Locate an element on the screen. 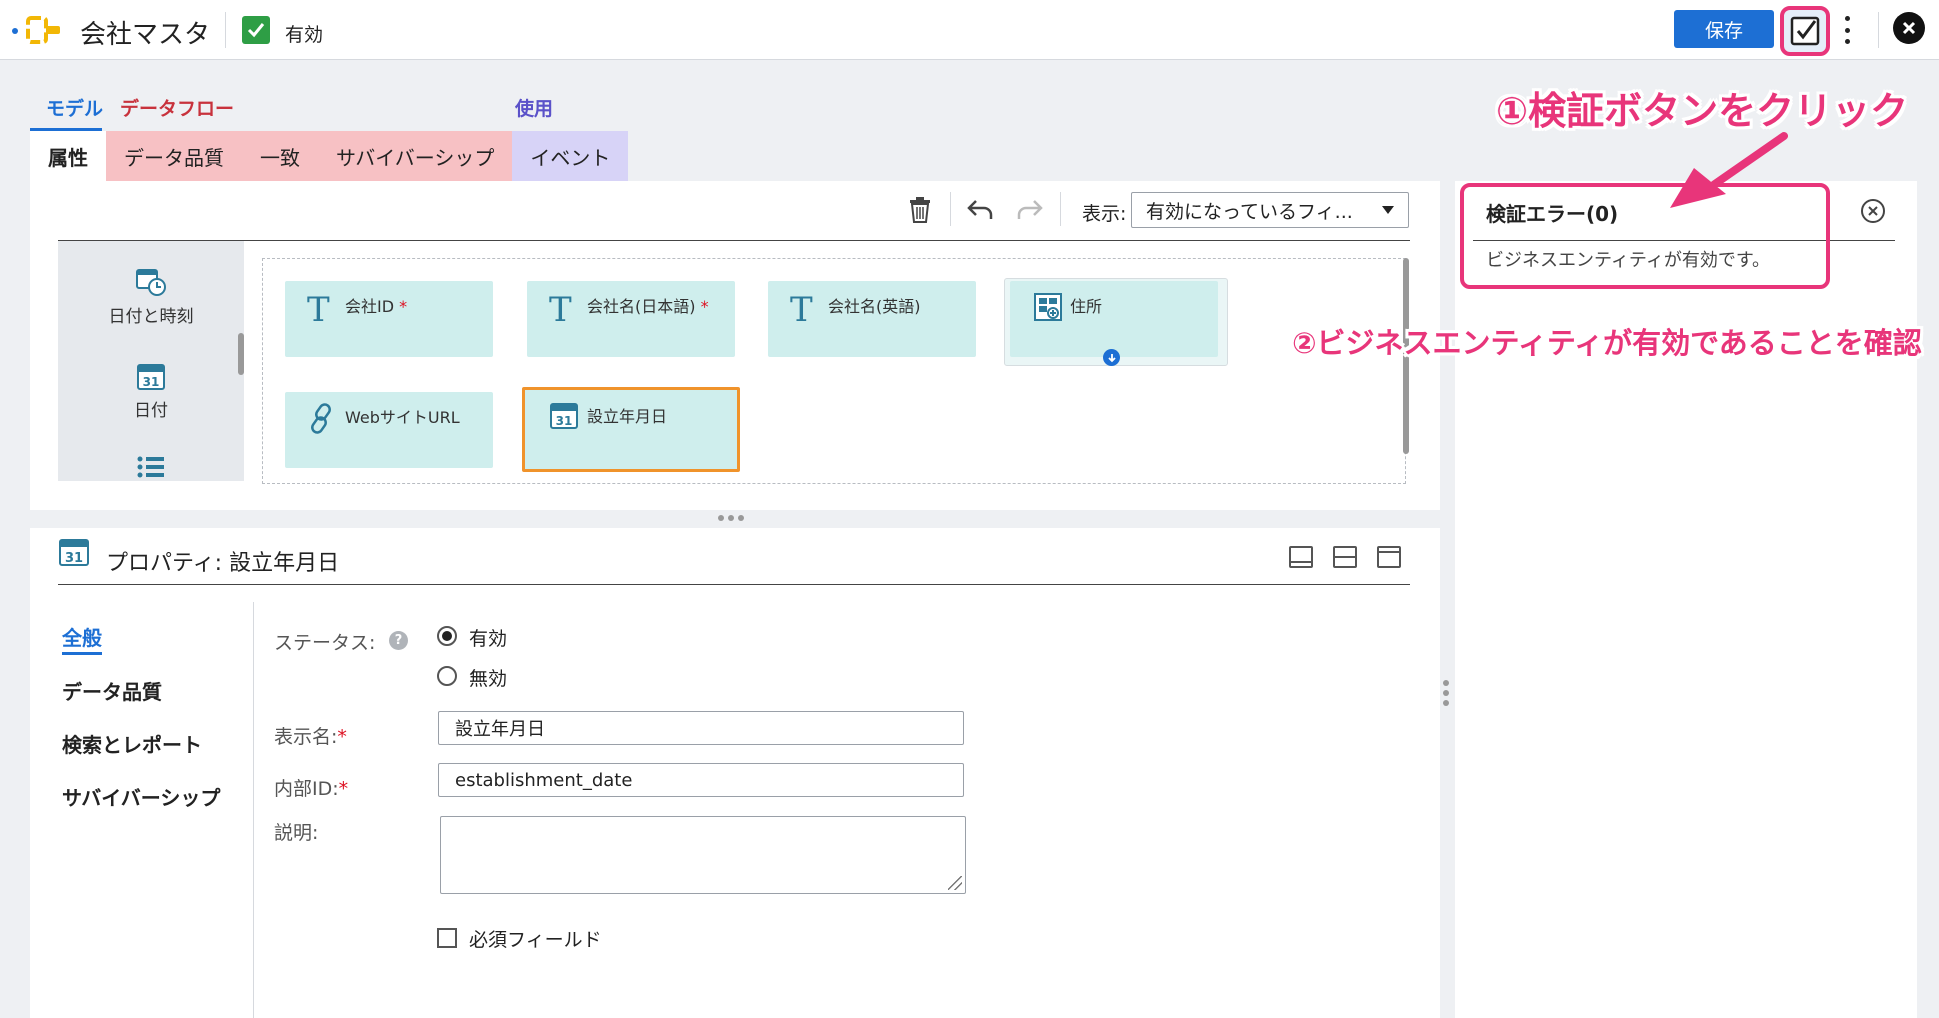 This screenshot has height=1018, width=1939. resize-grip-icon is located at coordinates (955, 883).